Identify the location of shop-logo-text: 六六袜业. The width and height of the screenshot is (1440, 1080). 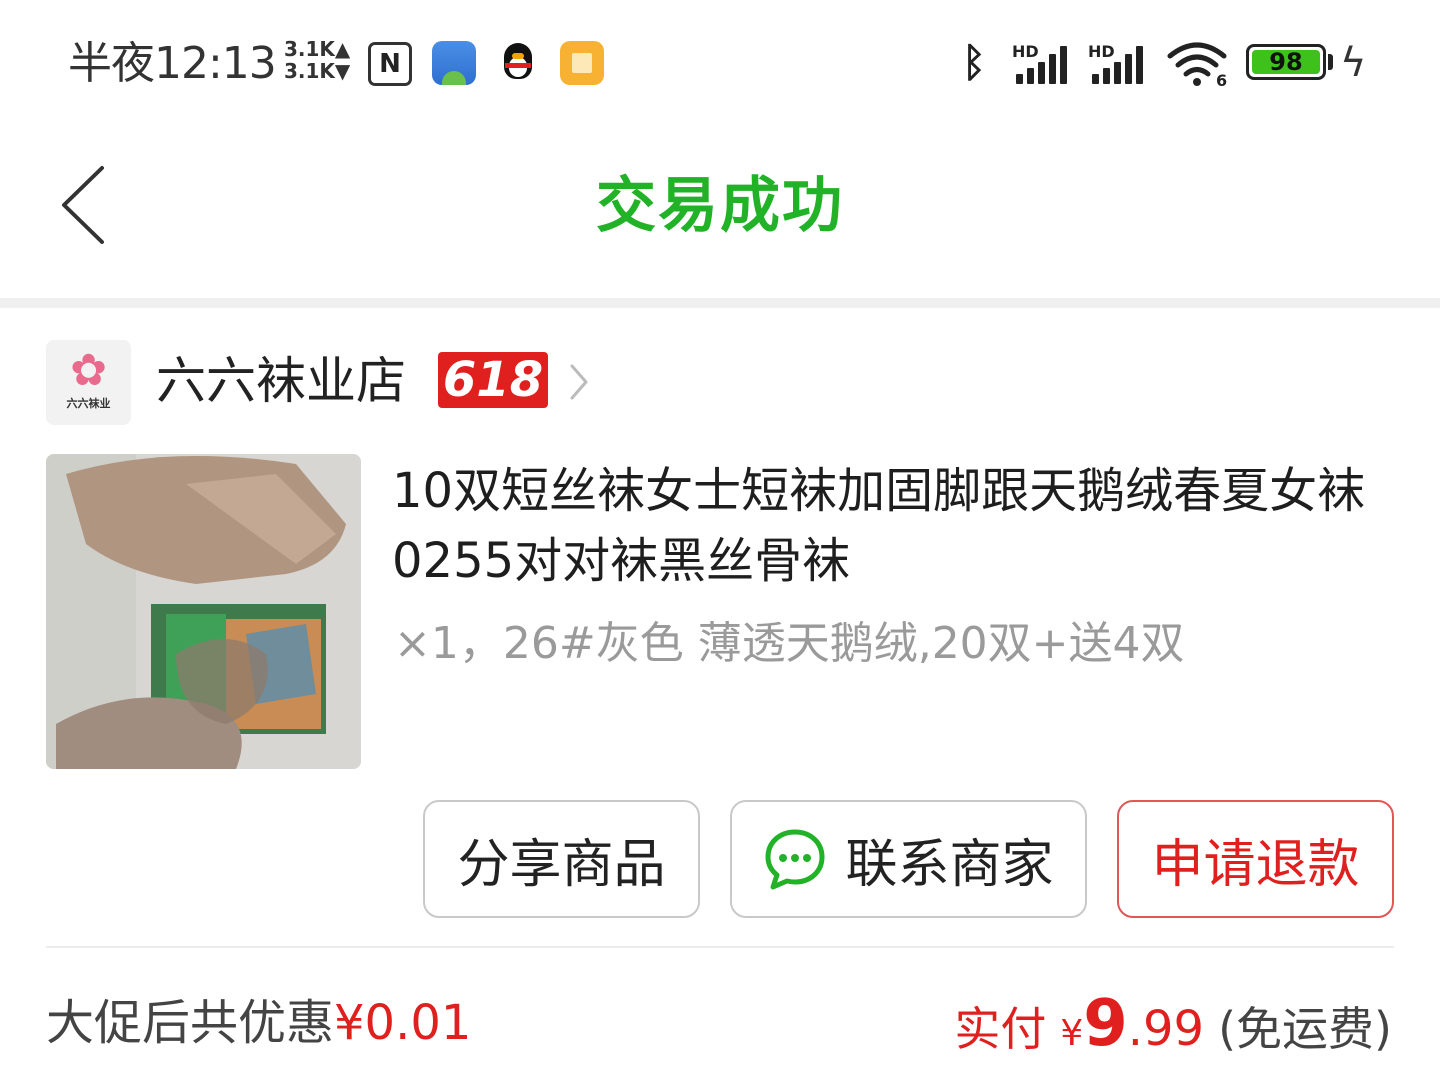
(88, 403).